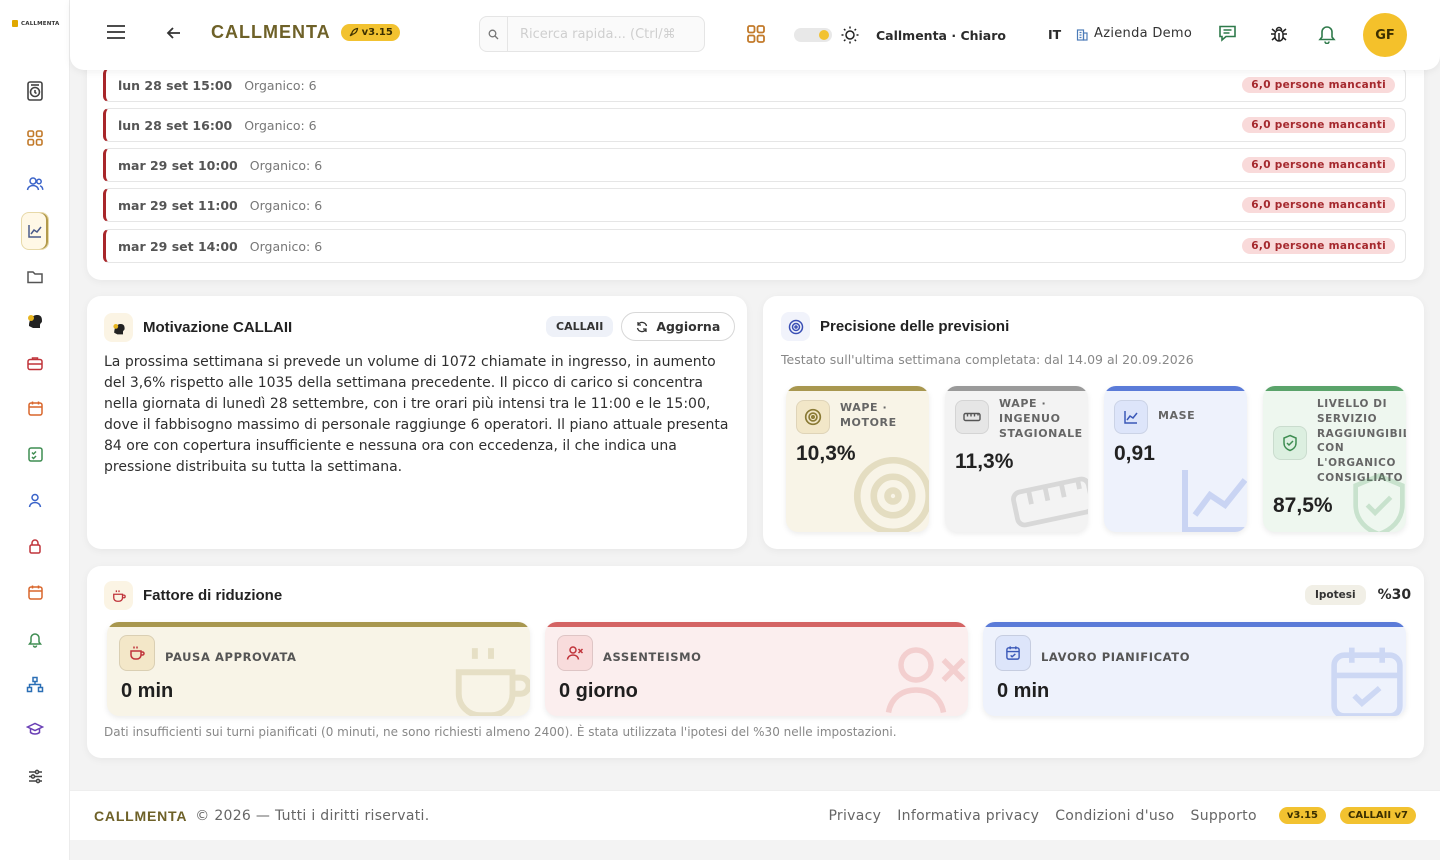 This screenshot has width=1440, height=860. I want to click on footer-brand: CALLMENTA, so click(141, 815).